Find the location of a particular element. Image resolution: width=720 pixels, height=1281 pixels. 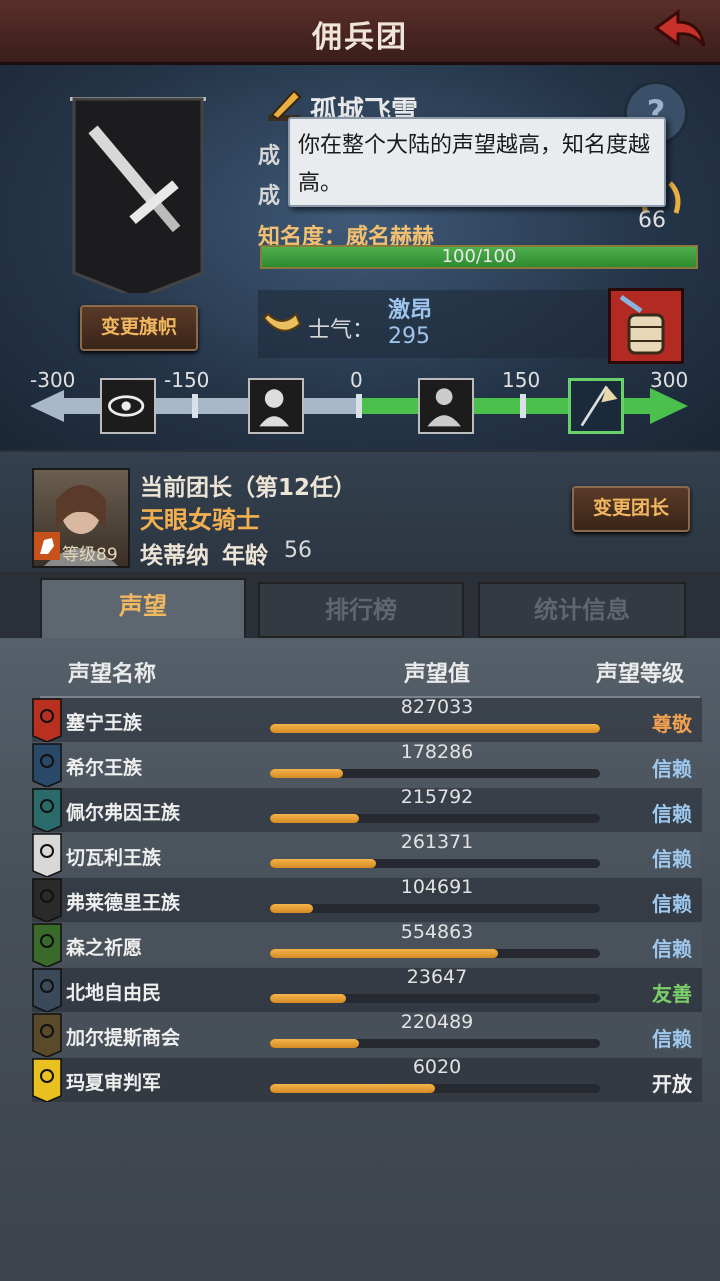

faction-name: 弗莱德里王族 is located at coordinates (123, 903).